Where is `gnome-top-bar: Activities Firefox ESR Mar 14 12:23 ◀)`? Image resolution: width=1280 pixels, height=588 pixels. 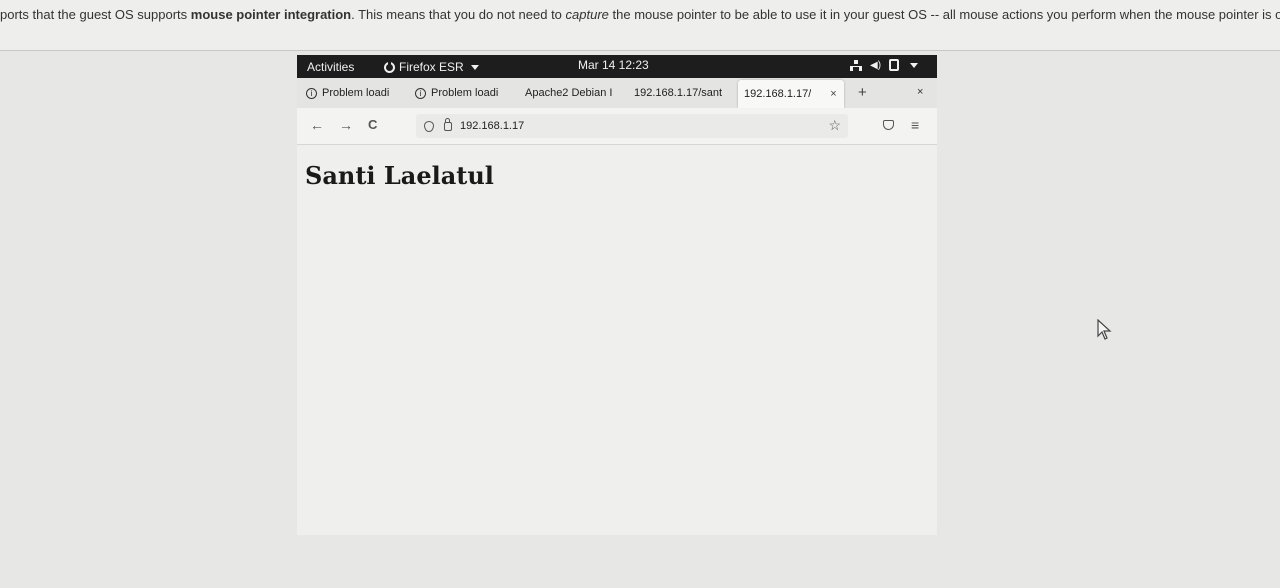
gnome-top-bar: Activities Firefox ESR Mar 14 12:23 ◀) is located at coordinates (617, 66).